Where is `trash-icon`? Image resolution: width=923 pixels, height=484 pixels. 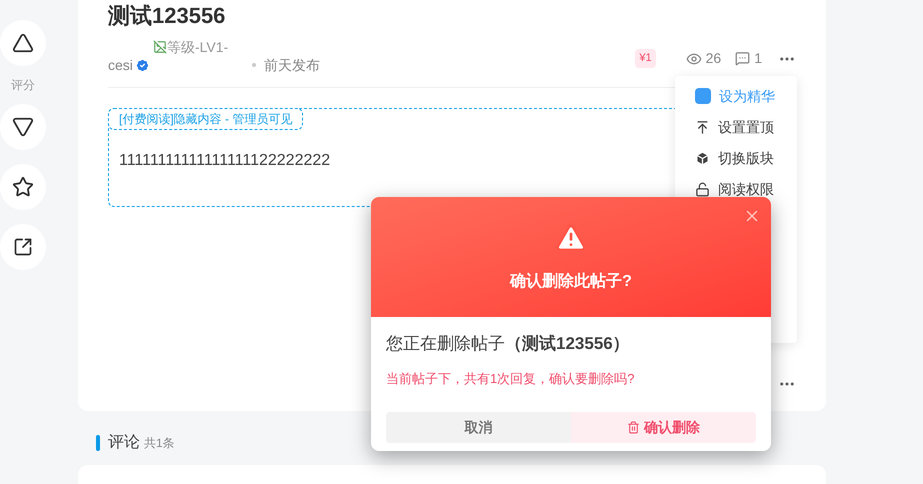 trash-icon is located at coordinates (633, 427).